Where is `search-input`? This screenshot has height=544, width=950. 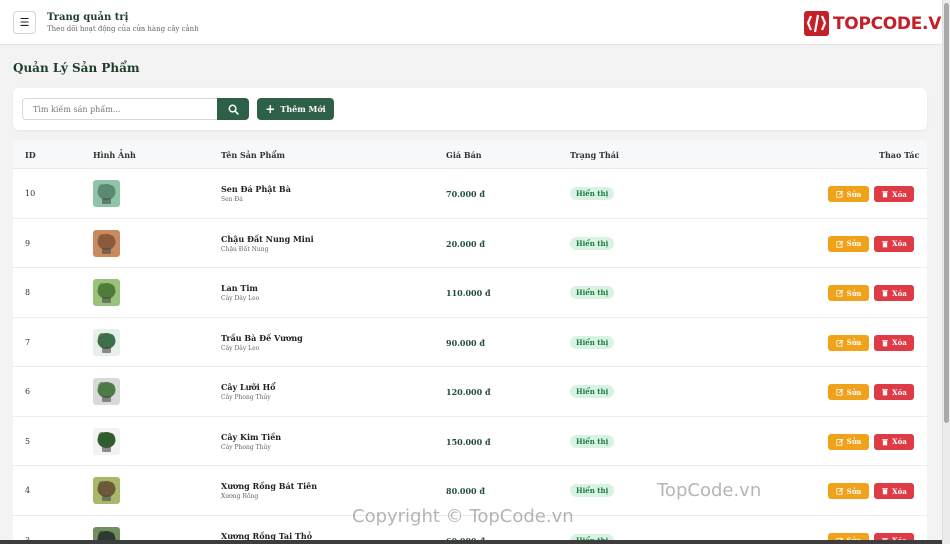
search-input is located at coordinates (120, 109).